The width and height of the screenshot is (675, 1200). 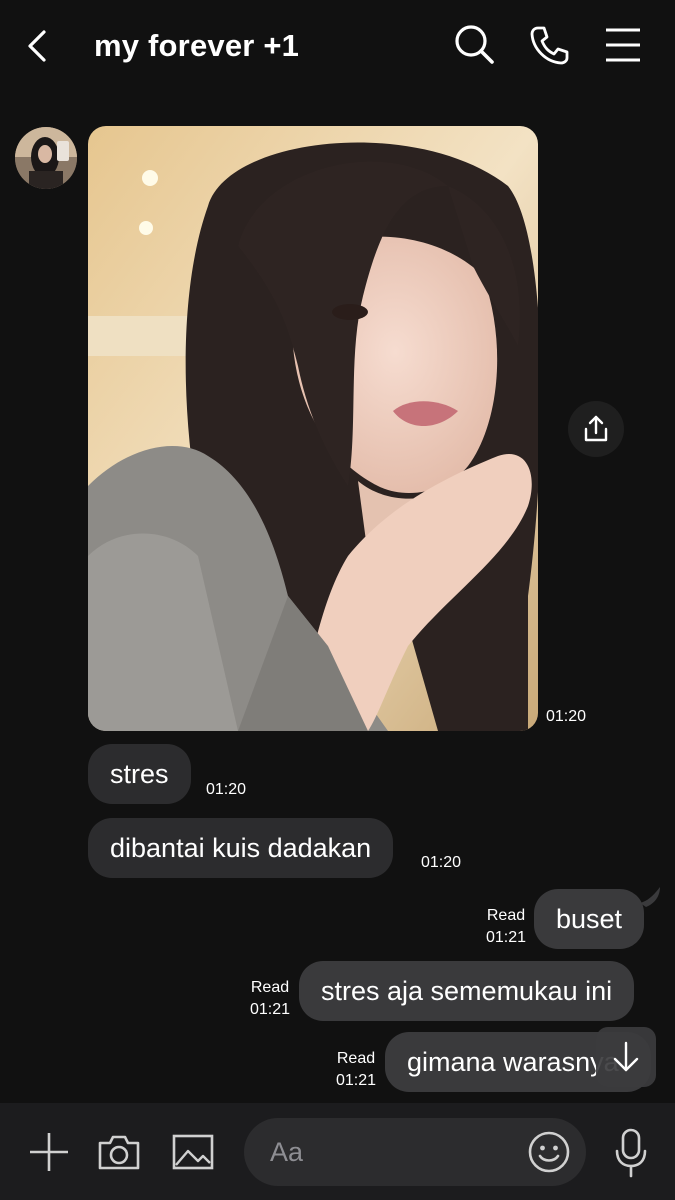 I want to click on phone-icon, so click(x=549, y=45).